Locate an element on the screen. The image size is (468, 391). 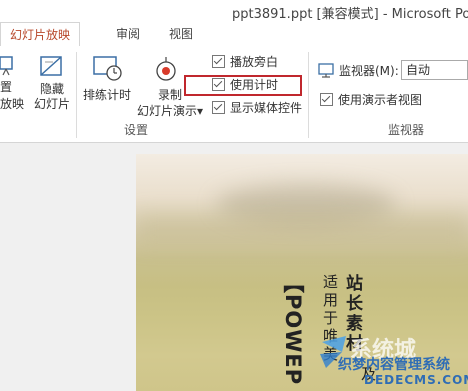
play-narrations-checkbox: 播放旁白 is located at coordinates (245, 62).